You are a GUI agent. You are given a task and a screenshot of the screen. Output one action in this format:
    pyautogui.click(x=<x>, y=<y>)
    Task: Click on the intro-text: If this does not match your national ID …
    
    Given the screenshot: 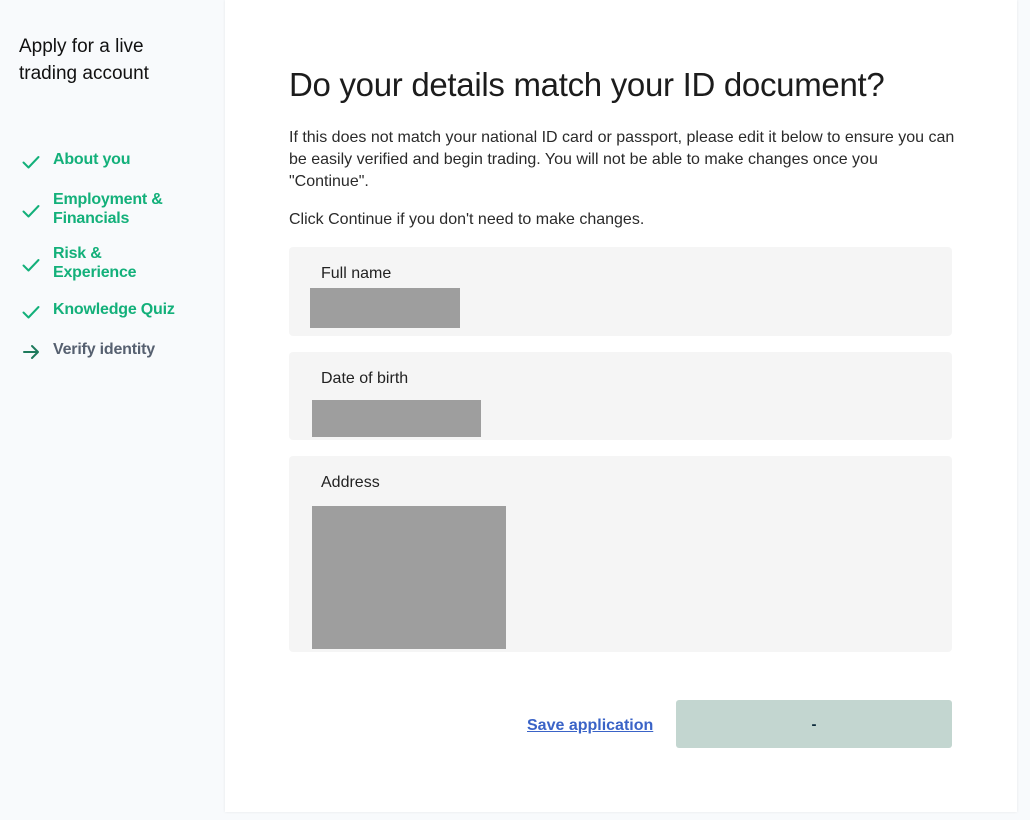 What is the action you would take?
    pyautogui.click(x=622, y=159)
    